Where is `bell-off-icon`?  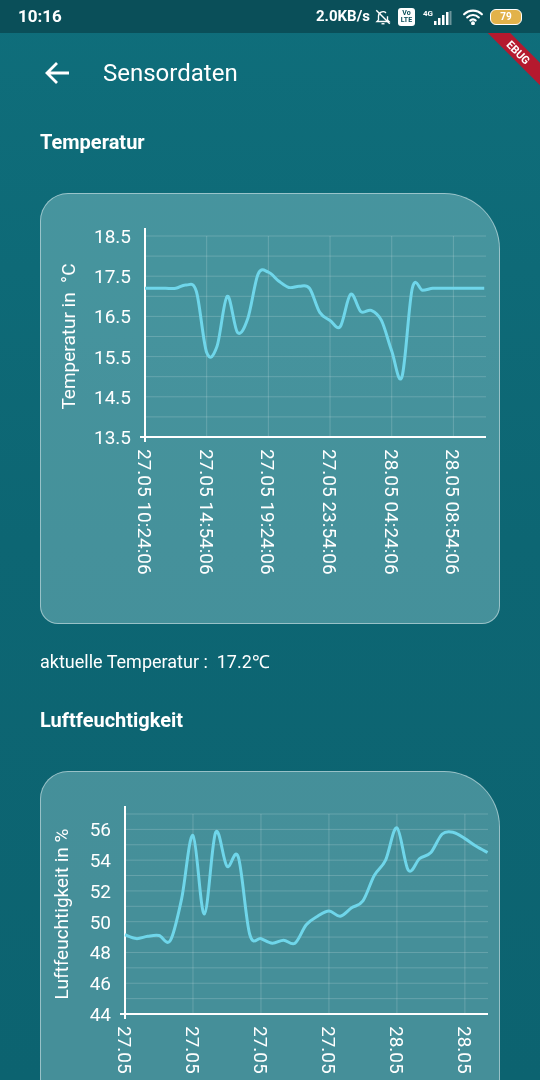 bell-off-icon is located at coordinates (382, 16).